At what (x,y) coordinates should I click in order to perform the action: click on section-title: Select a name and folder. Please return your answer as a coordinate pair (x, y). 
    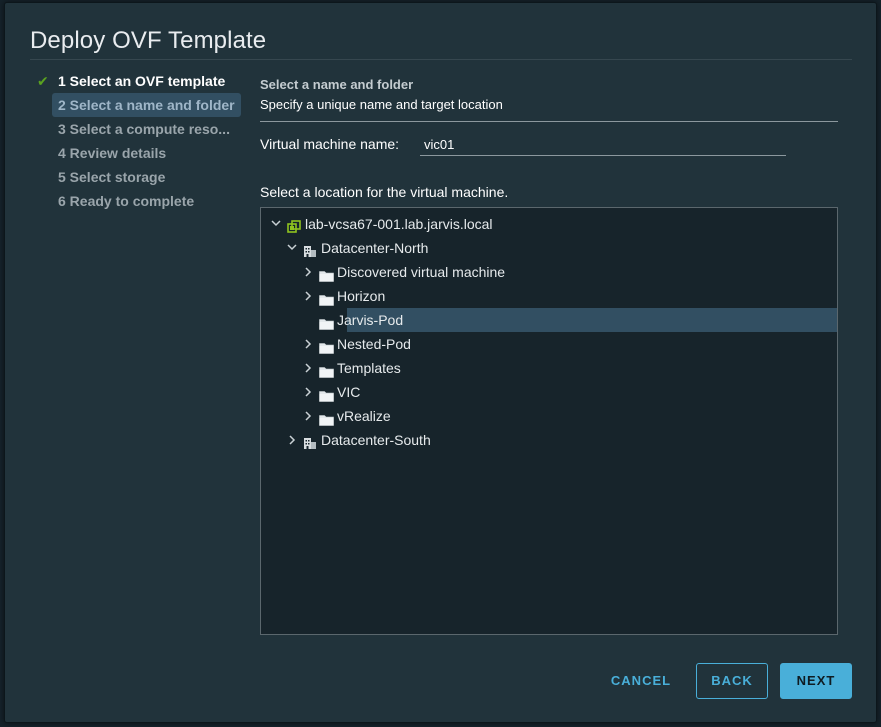
    Looking at the image, I should click on (337, 84).